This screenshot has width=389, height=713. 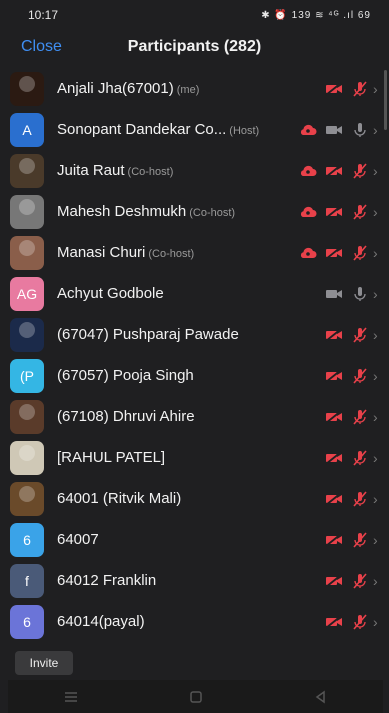 What do you see at coordinates (119, 498) in the screenshot?
I see `participant-name: 64001 (Ritvik Mali)` at bounding box center [119, 498].